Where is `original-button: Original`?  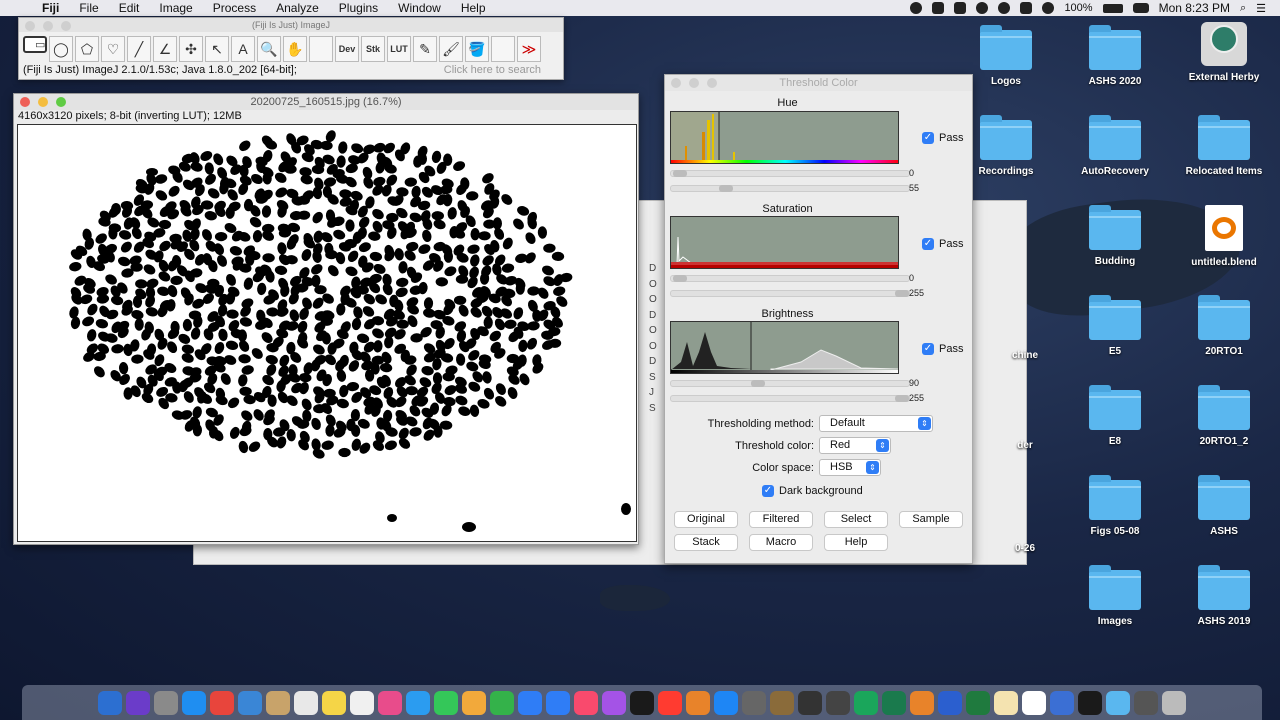 original-button: Original is located at coordinates (706, 519).